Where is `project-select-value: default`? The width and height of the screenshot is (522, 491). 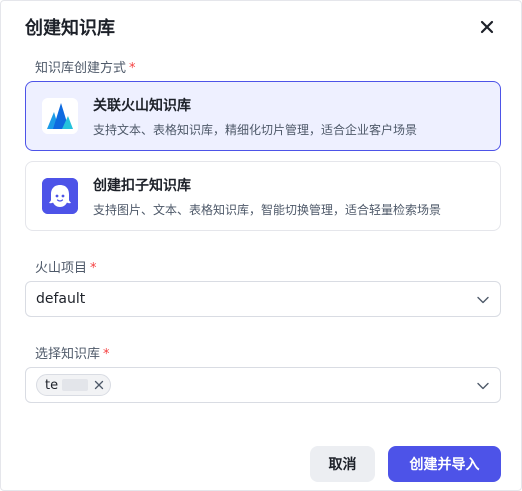 project-select-value: default is located at coordinates (61, 299).